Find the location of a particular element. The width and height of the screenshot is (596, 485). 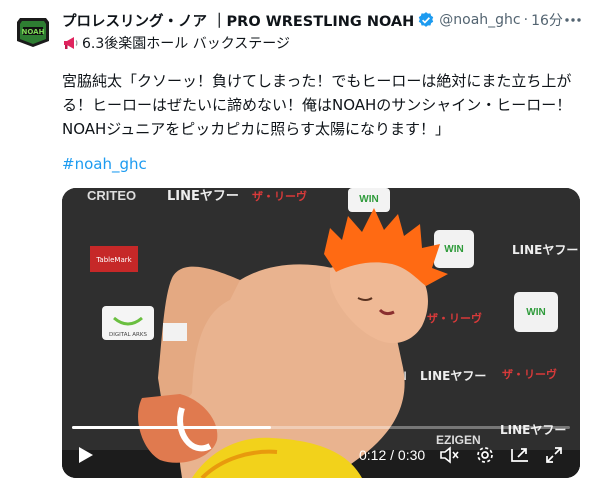

more-icon is located at coordinates (573, 20).